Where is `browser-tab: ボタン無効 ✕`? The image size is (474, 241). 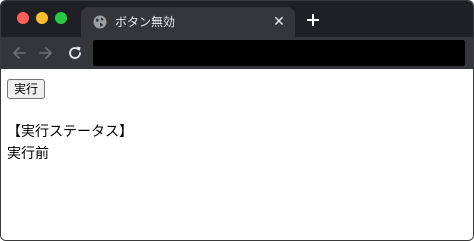
browser-tab: ボタン無効 ✕ is located at coordinates (188, 22).